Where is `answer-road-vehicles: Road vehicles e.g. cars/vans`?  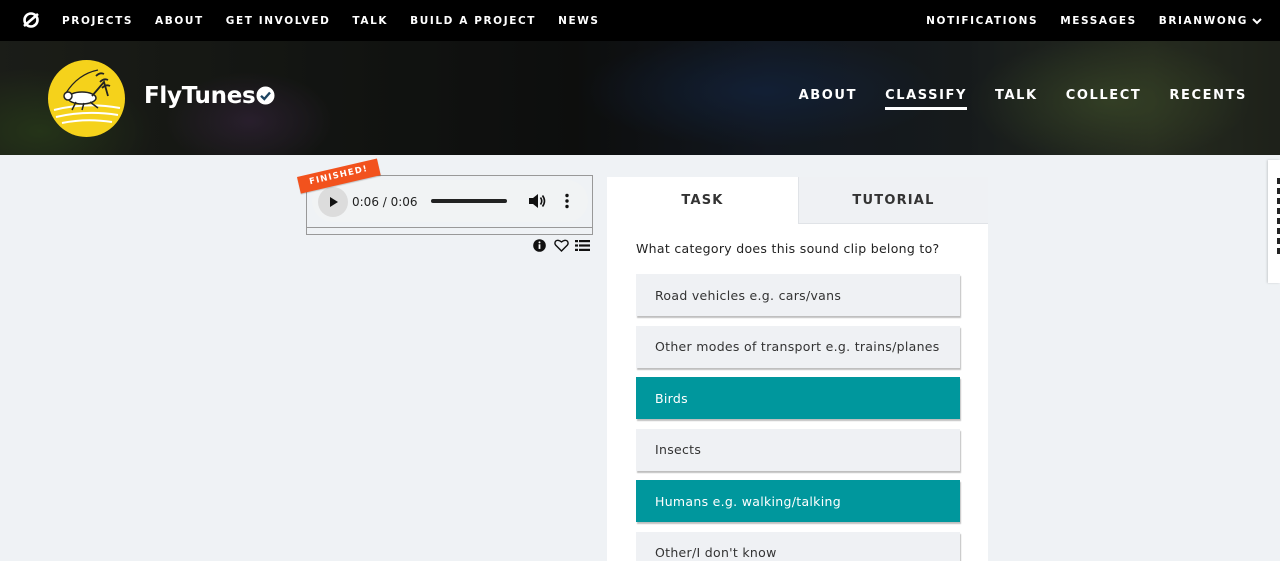
answer-road-vehicles: Road vehicles e.g. cars/vans is located at coordinates (798, 295).